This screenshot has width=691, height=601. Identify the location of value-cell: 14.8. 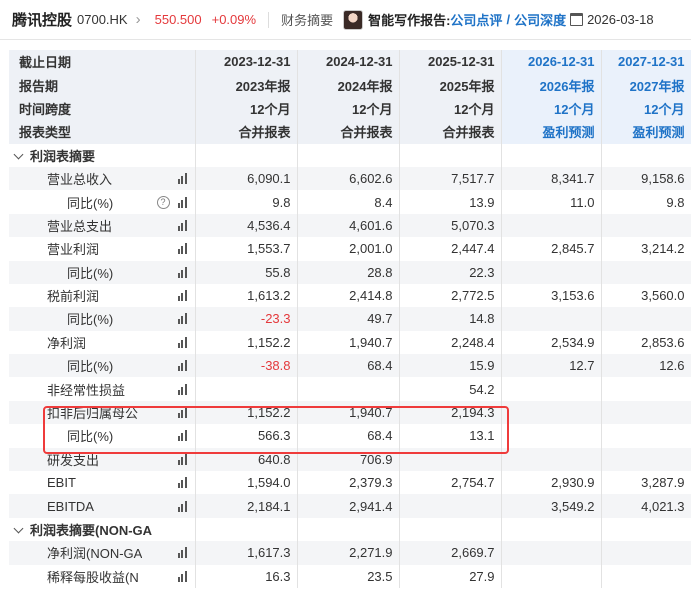
(450, 319).